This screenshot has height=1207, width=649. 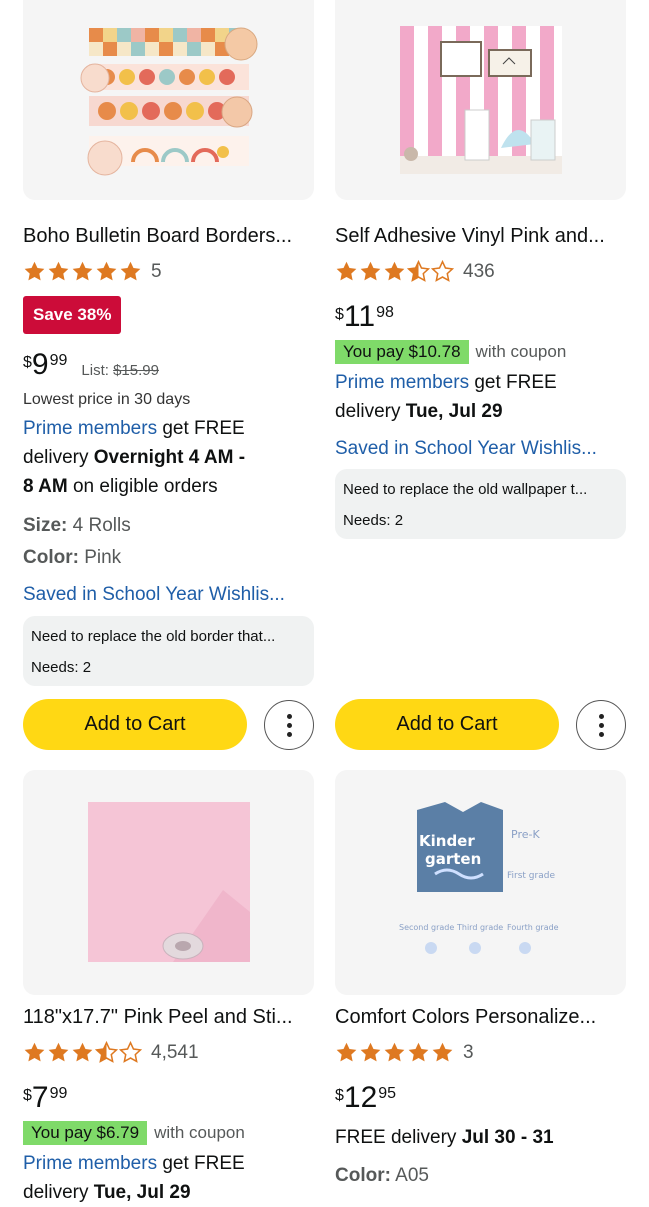 I want to click on price-fraction: 98, so click(x=385, y=312).